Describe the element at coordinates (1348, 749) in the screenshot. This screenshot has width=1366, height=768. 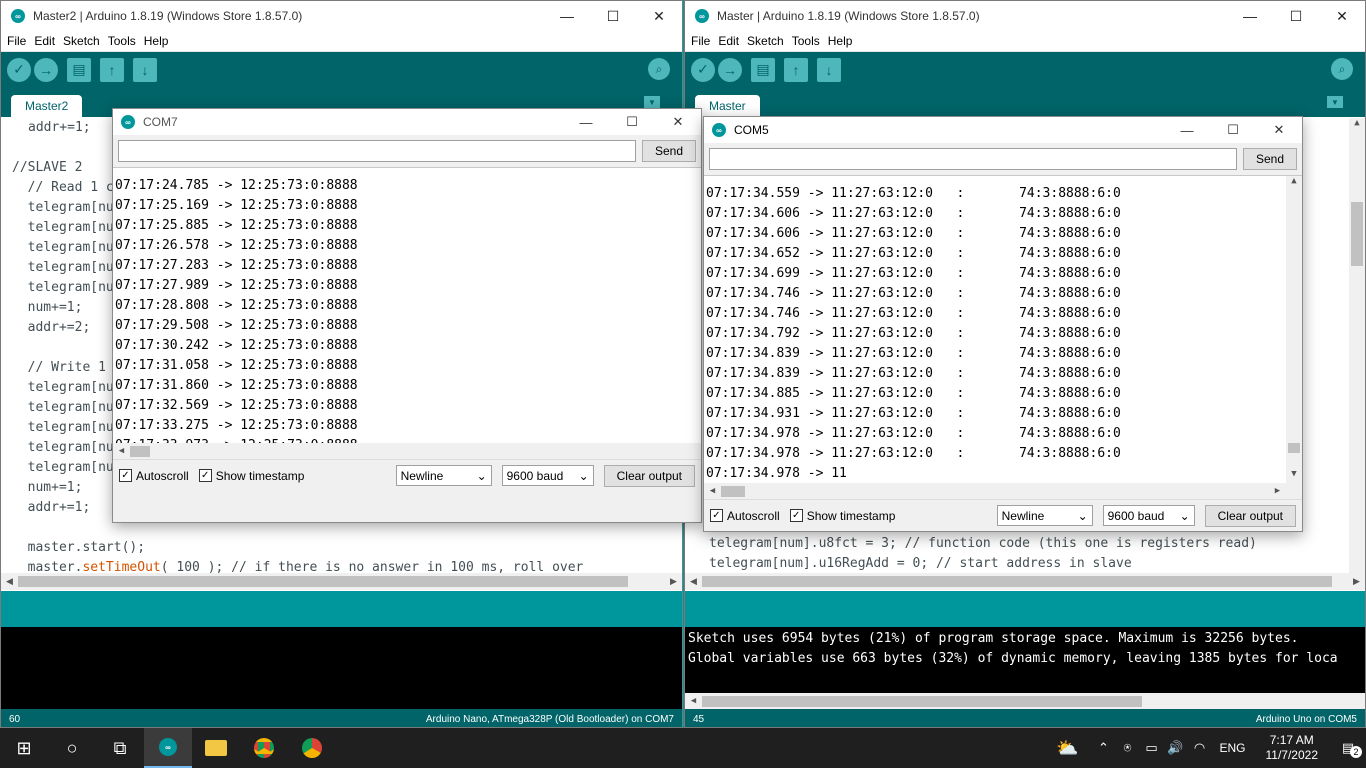
I see `notification-icon: ▤ 2` at that location.